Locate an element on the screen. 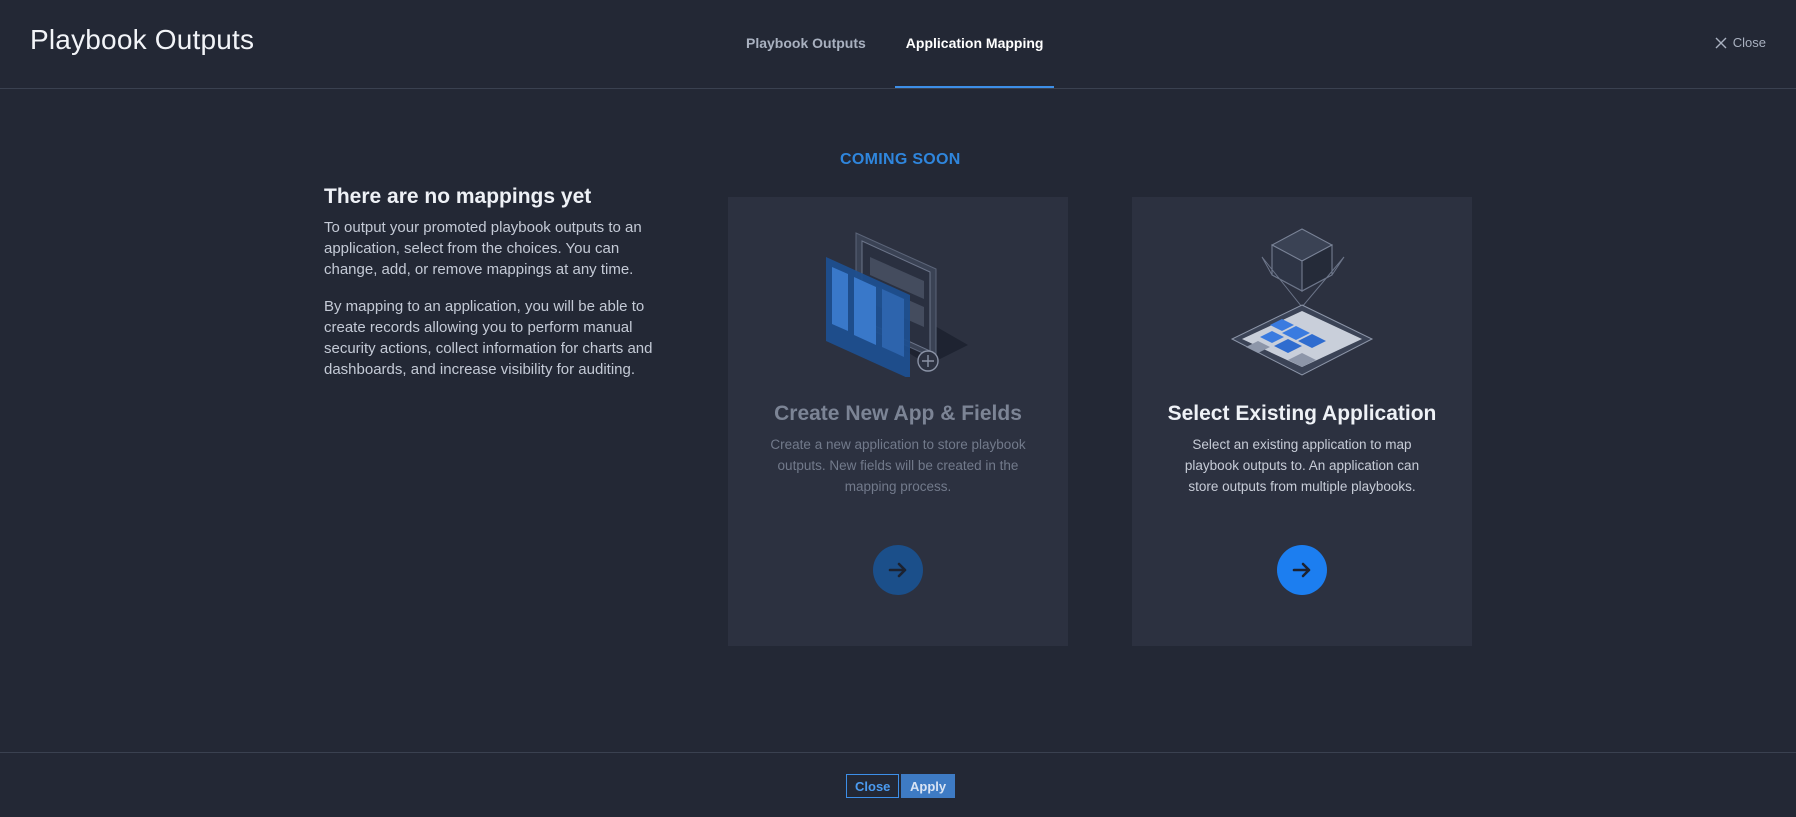  tab-application-mapping: Application Mapping is located at coordinates (974, 44).